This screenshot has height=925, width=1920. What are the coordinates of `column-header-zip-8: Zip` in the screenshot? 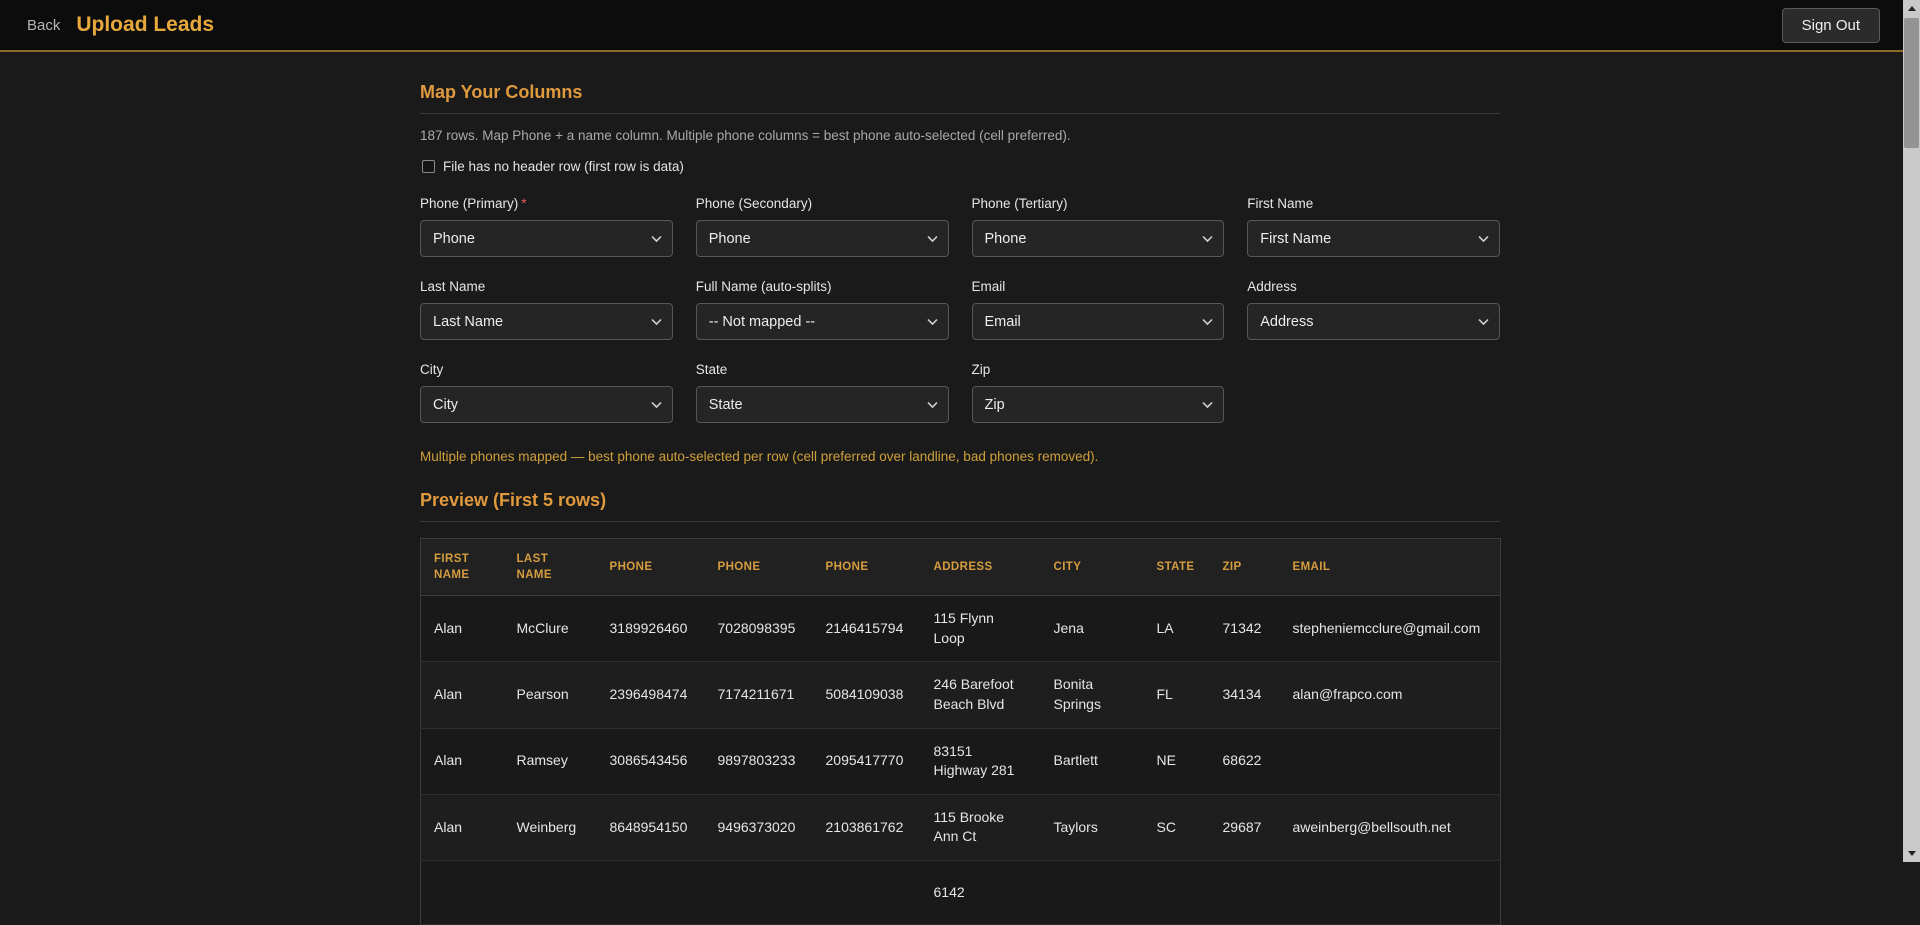 It's located at (1244, 567).